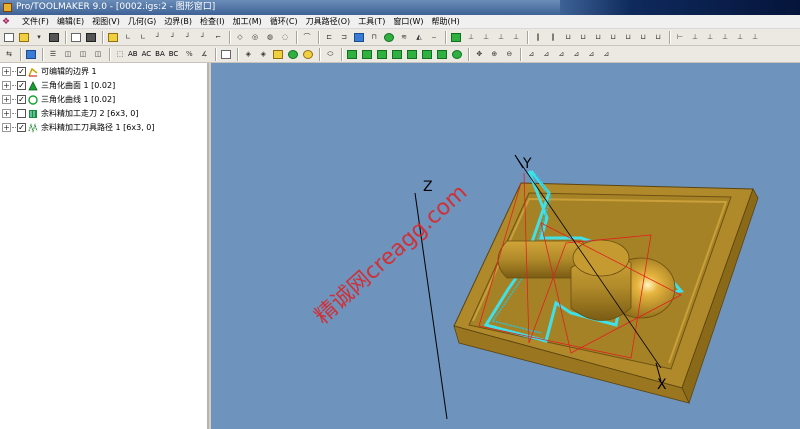 This screenshot has width=800, height=429. I want to click on menu-toolpath: 刀具路径(O), so click(328, 22).